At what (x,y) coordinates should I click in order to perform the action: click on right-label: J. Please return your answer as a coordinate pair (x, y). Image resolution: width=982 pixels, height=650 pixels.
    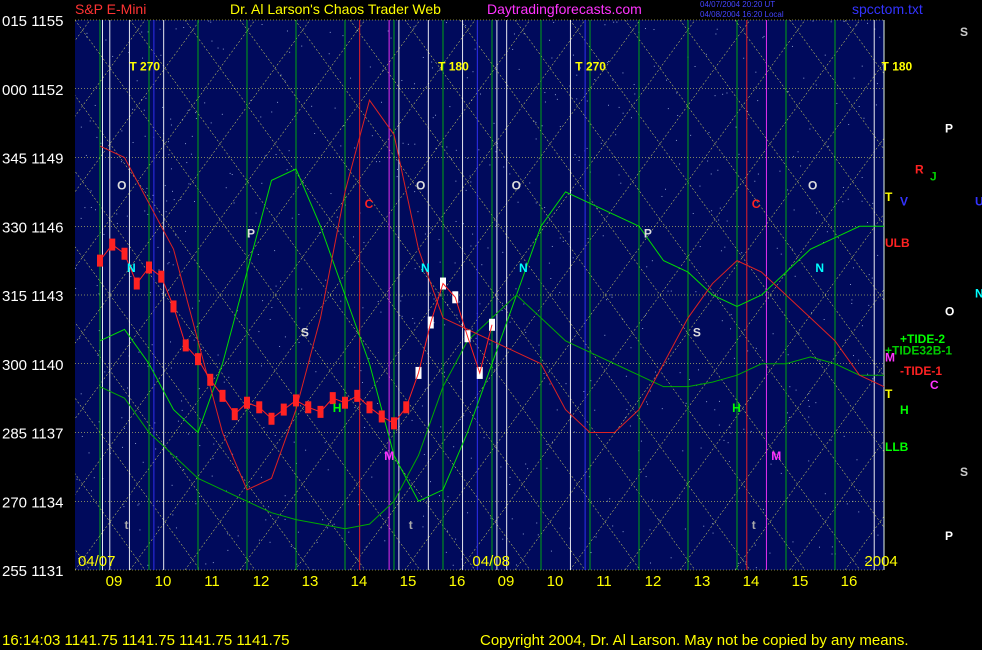
    Looking at the image, I should click on (933, 176).